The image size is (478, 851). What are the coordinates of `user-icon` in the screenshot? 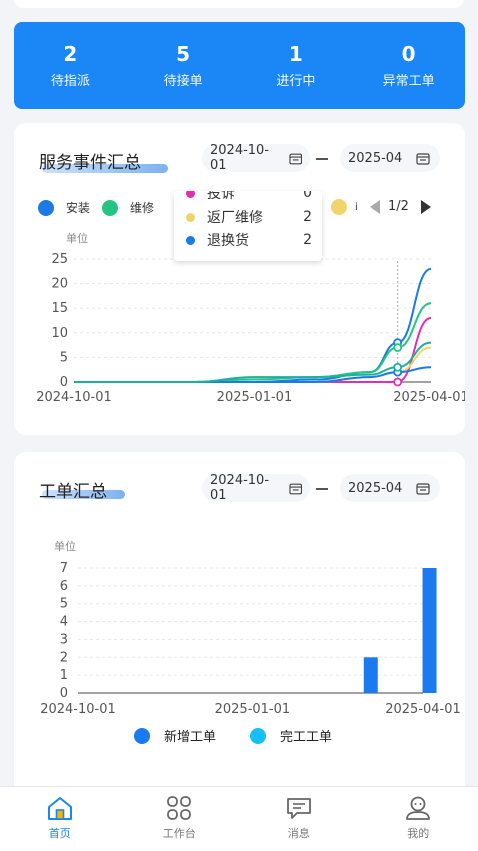 It's located at (418, 808).